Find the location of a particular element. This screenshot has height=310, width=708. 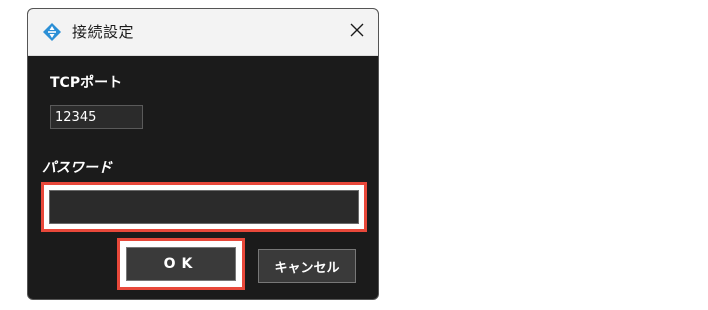

tcp-port-label: TCPポート is located at coordinates (86, 83).